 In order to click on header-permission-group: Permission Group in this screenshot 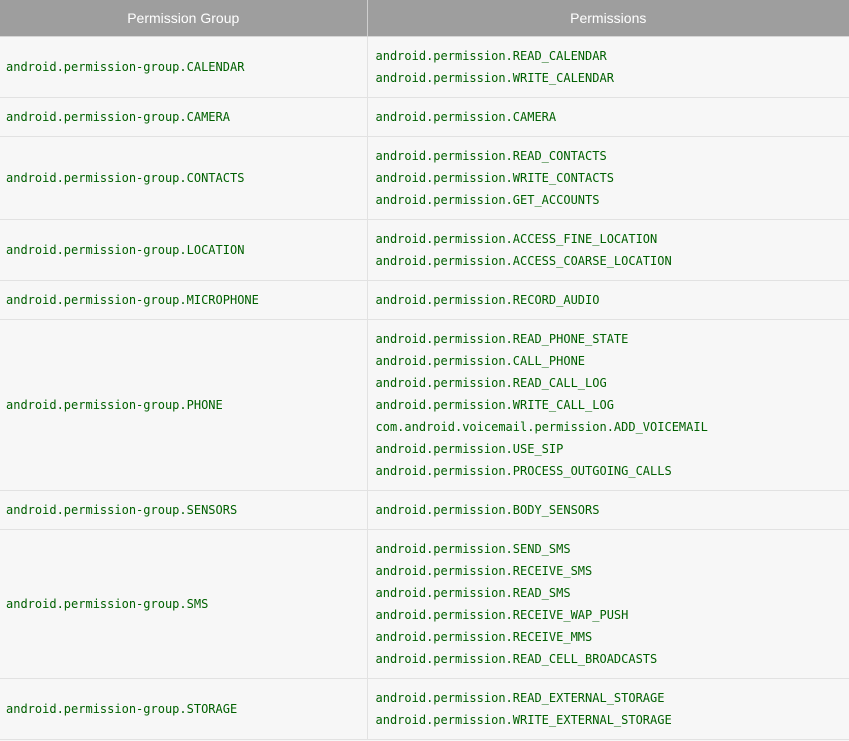, I will do `click(184, 18)`.